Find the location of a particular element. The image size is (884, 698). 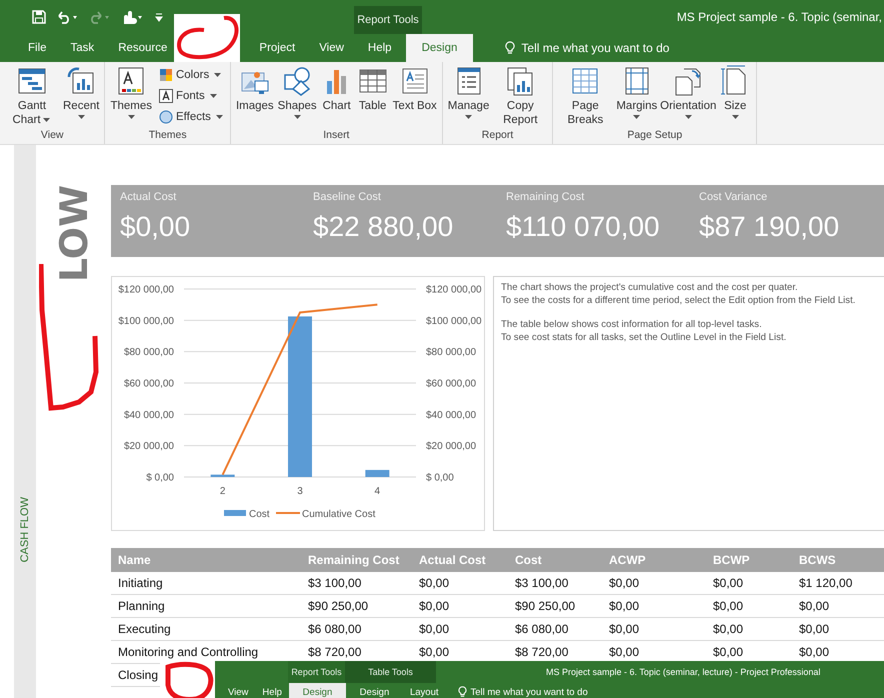

kpi-value: $110 070,00 is located at coordinates (583, 227).